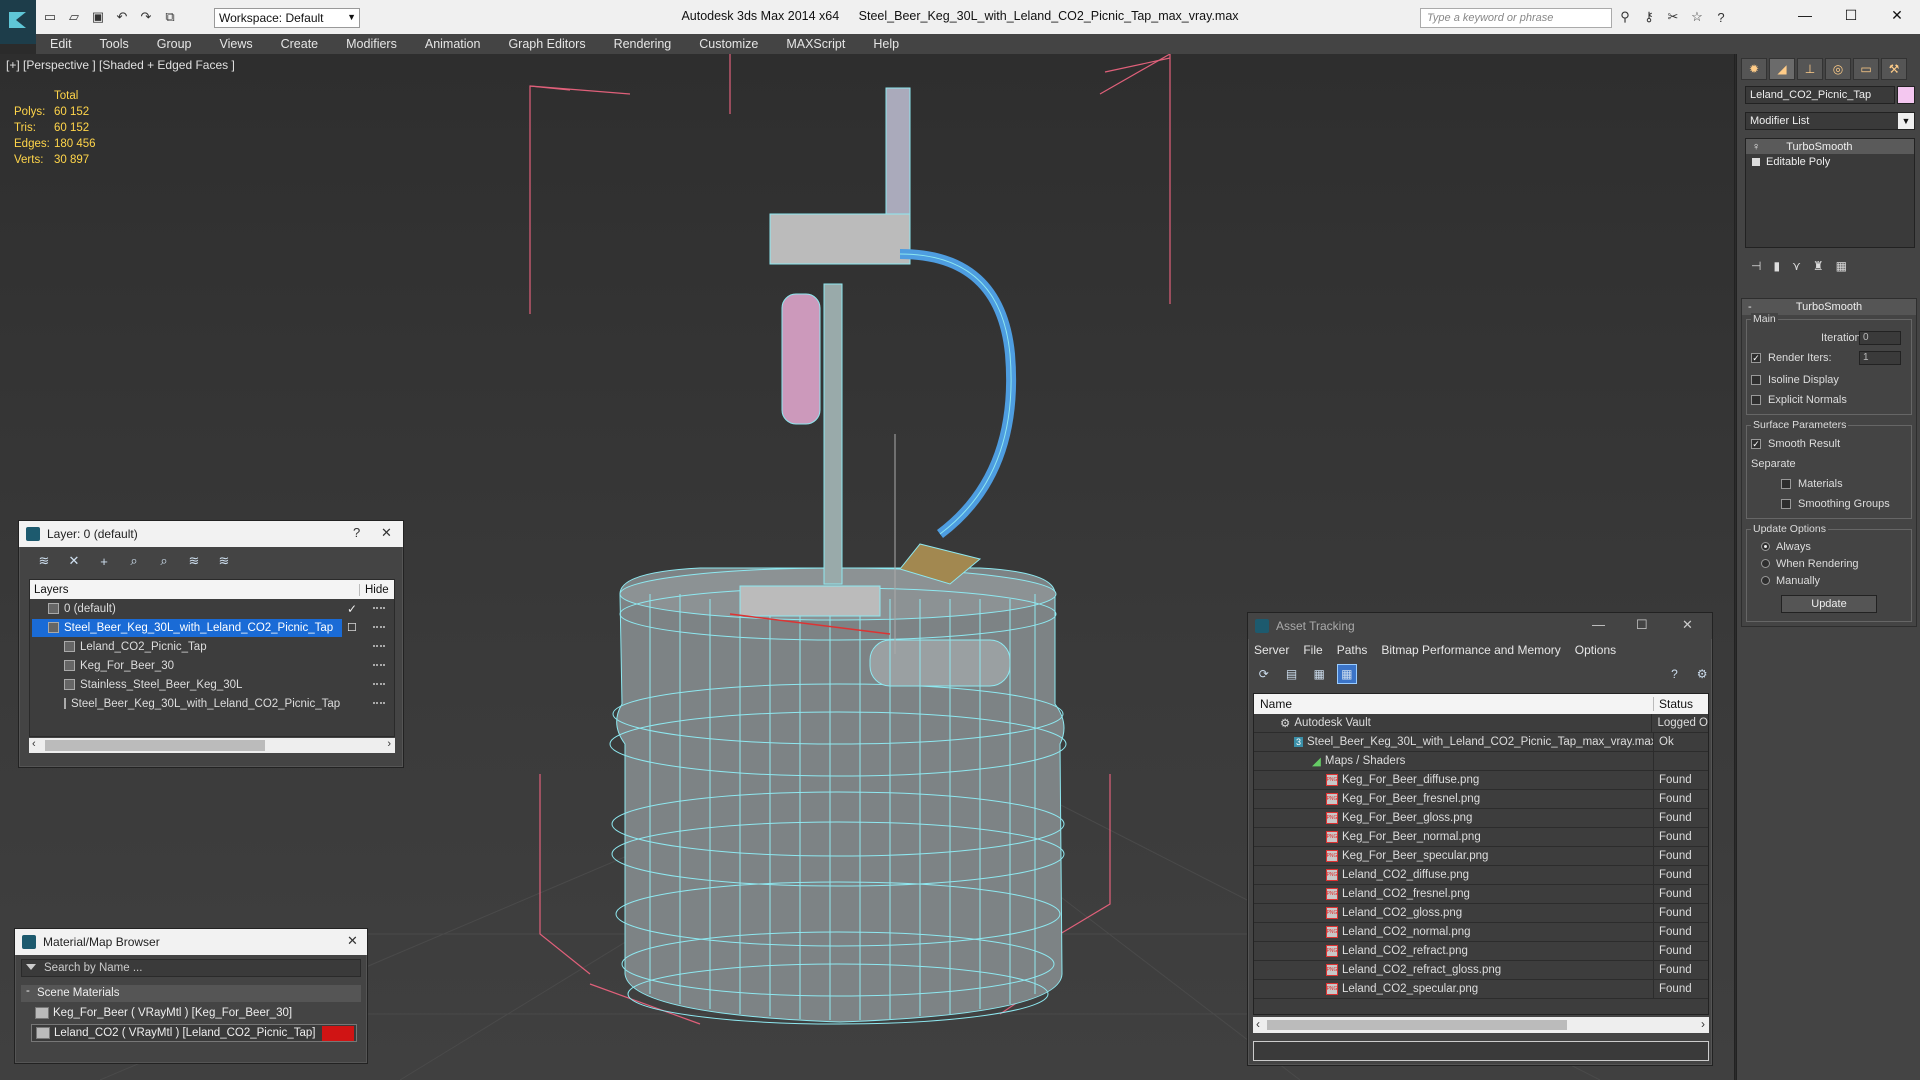  What do you see at coordinates (1756, 380) in the screenshot?
I see `isoline-checkbox` at bounding box center [1756, 380].